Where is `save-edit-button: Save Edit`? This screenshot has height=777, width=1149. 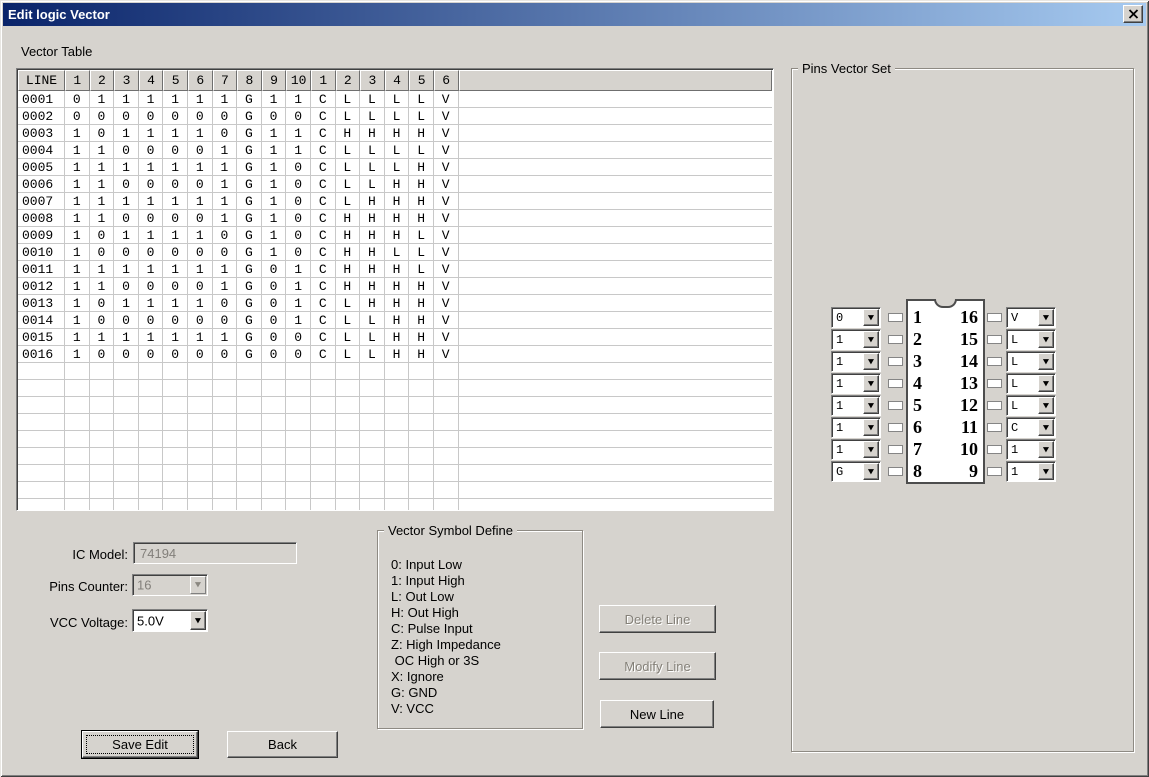 save-edit-button: Save Edit is located at coordinates (140, 744).